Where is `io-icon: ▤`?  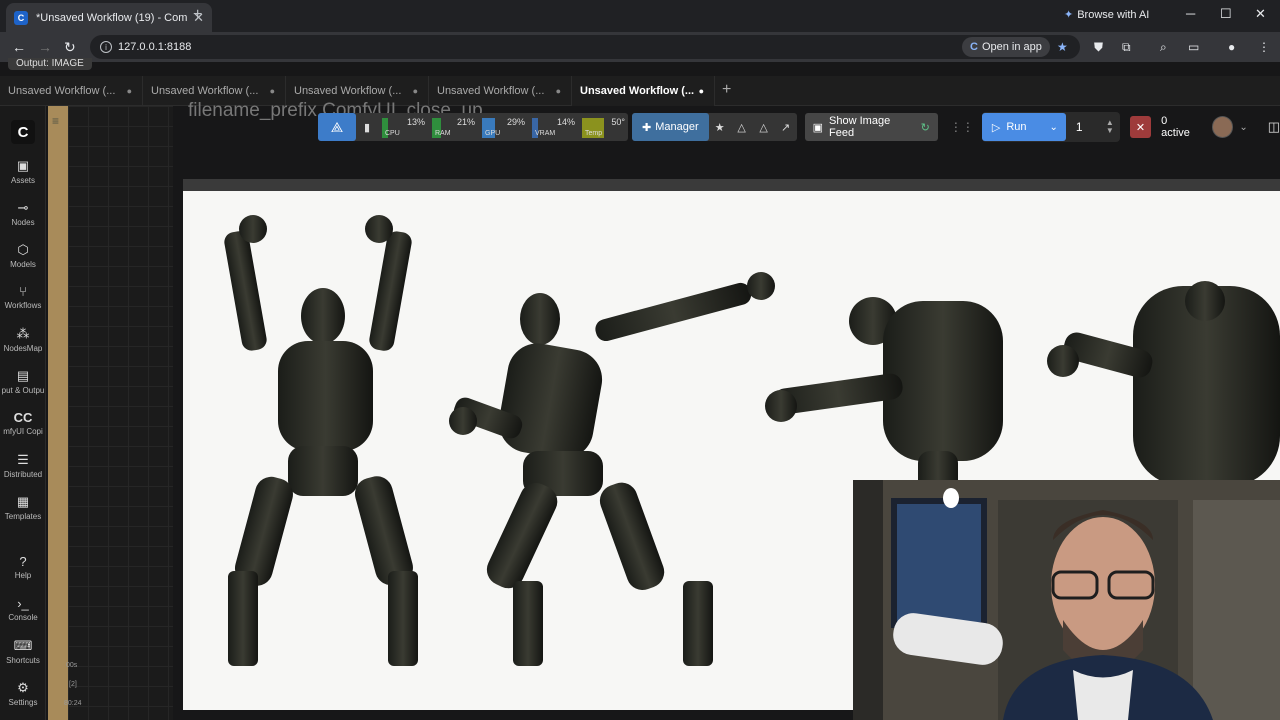
io-icon: ▤ is located at coordinates (23, 375).